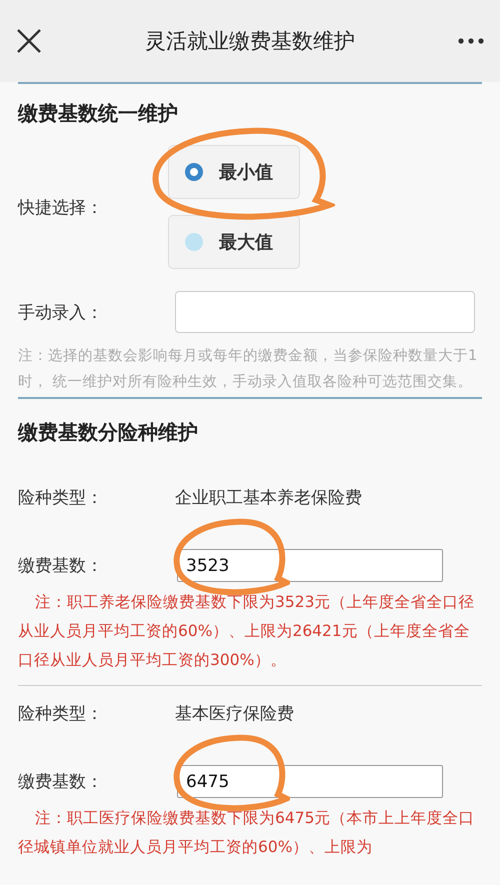 Image resolution: width=500 pixels, height=885 pixels. I want to click on input-field, so click(325, 312).